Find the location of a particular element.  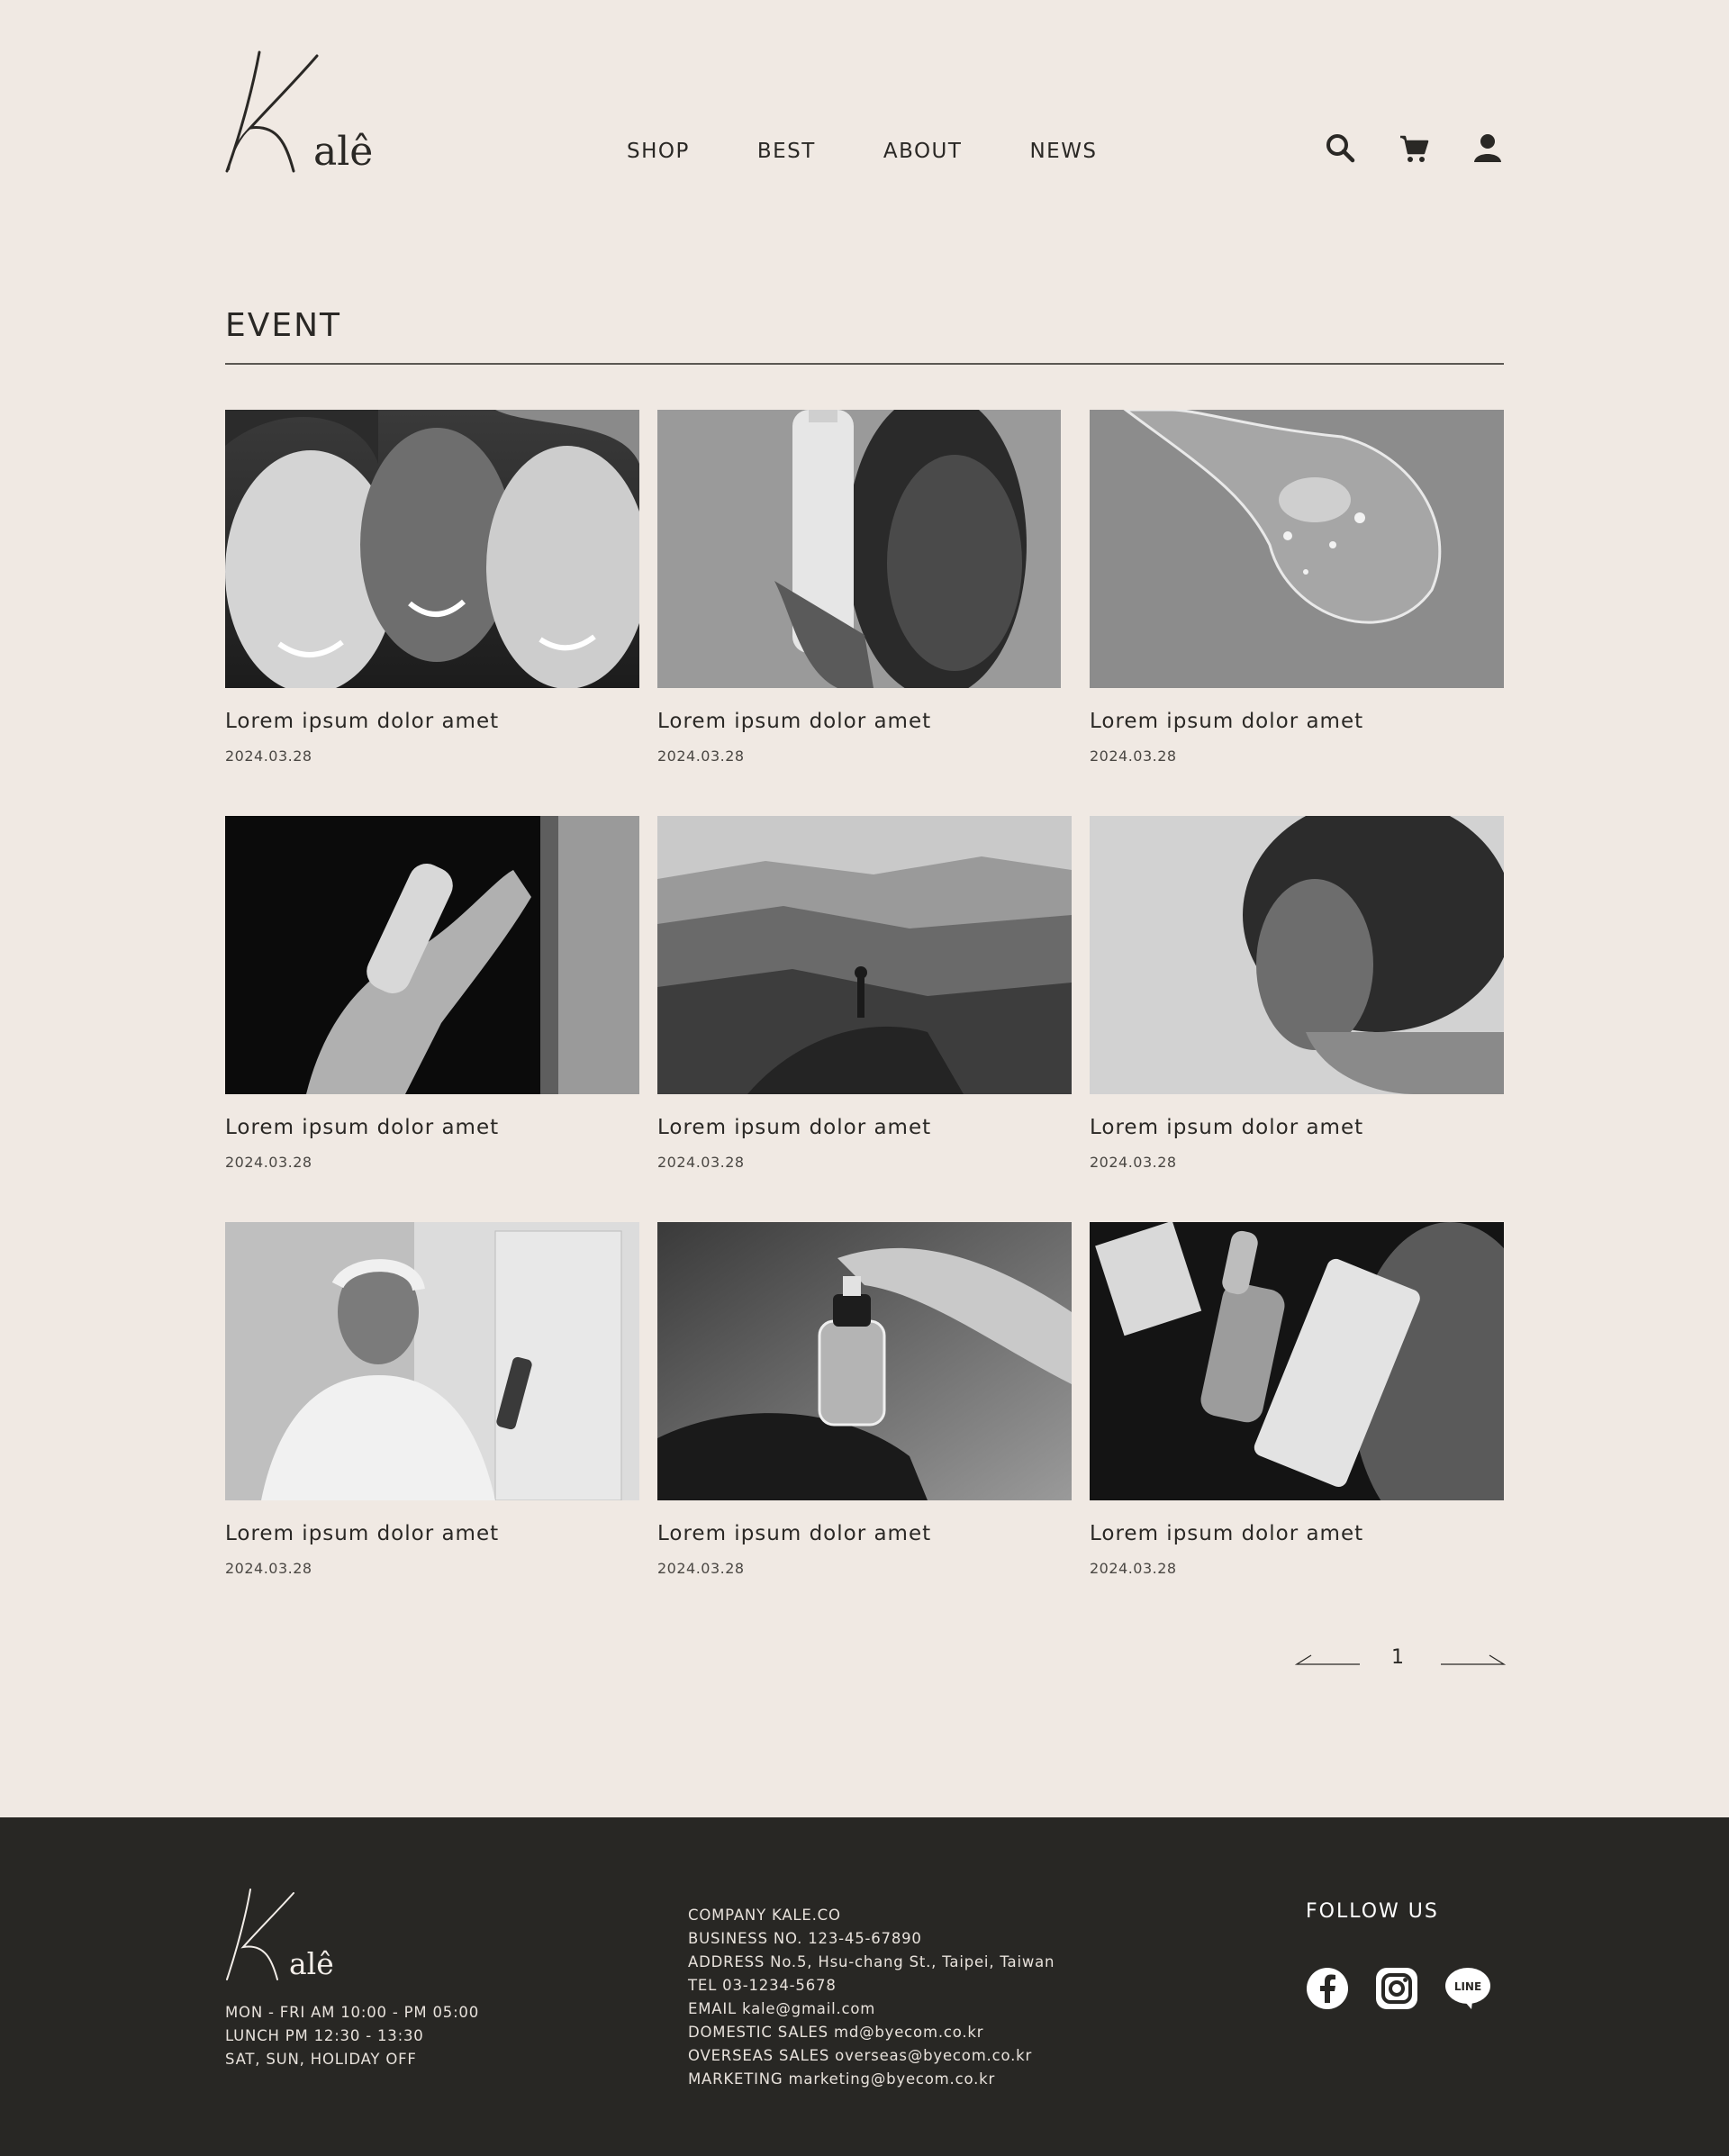

site-header: alê SHOP BEST ABOUT NEWS is located at coordinates (865, 99).